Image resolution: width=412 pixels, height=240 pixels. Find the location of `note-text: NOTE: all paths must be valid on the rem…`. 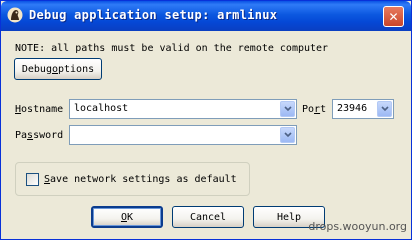

note-text: NOTE: all paths must be valid on the rem… is located at coordinates (172, 48).